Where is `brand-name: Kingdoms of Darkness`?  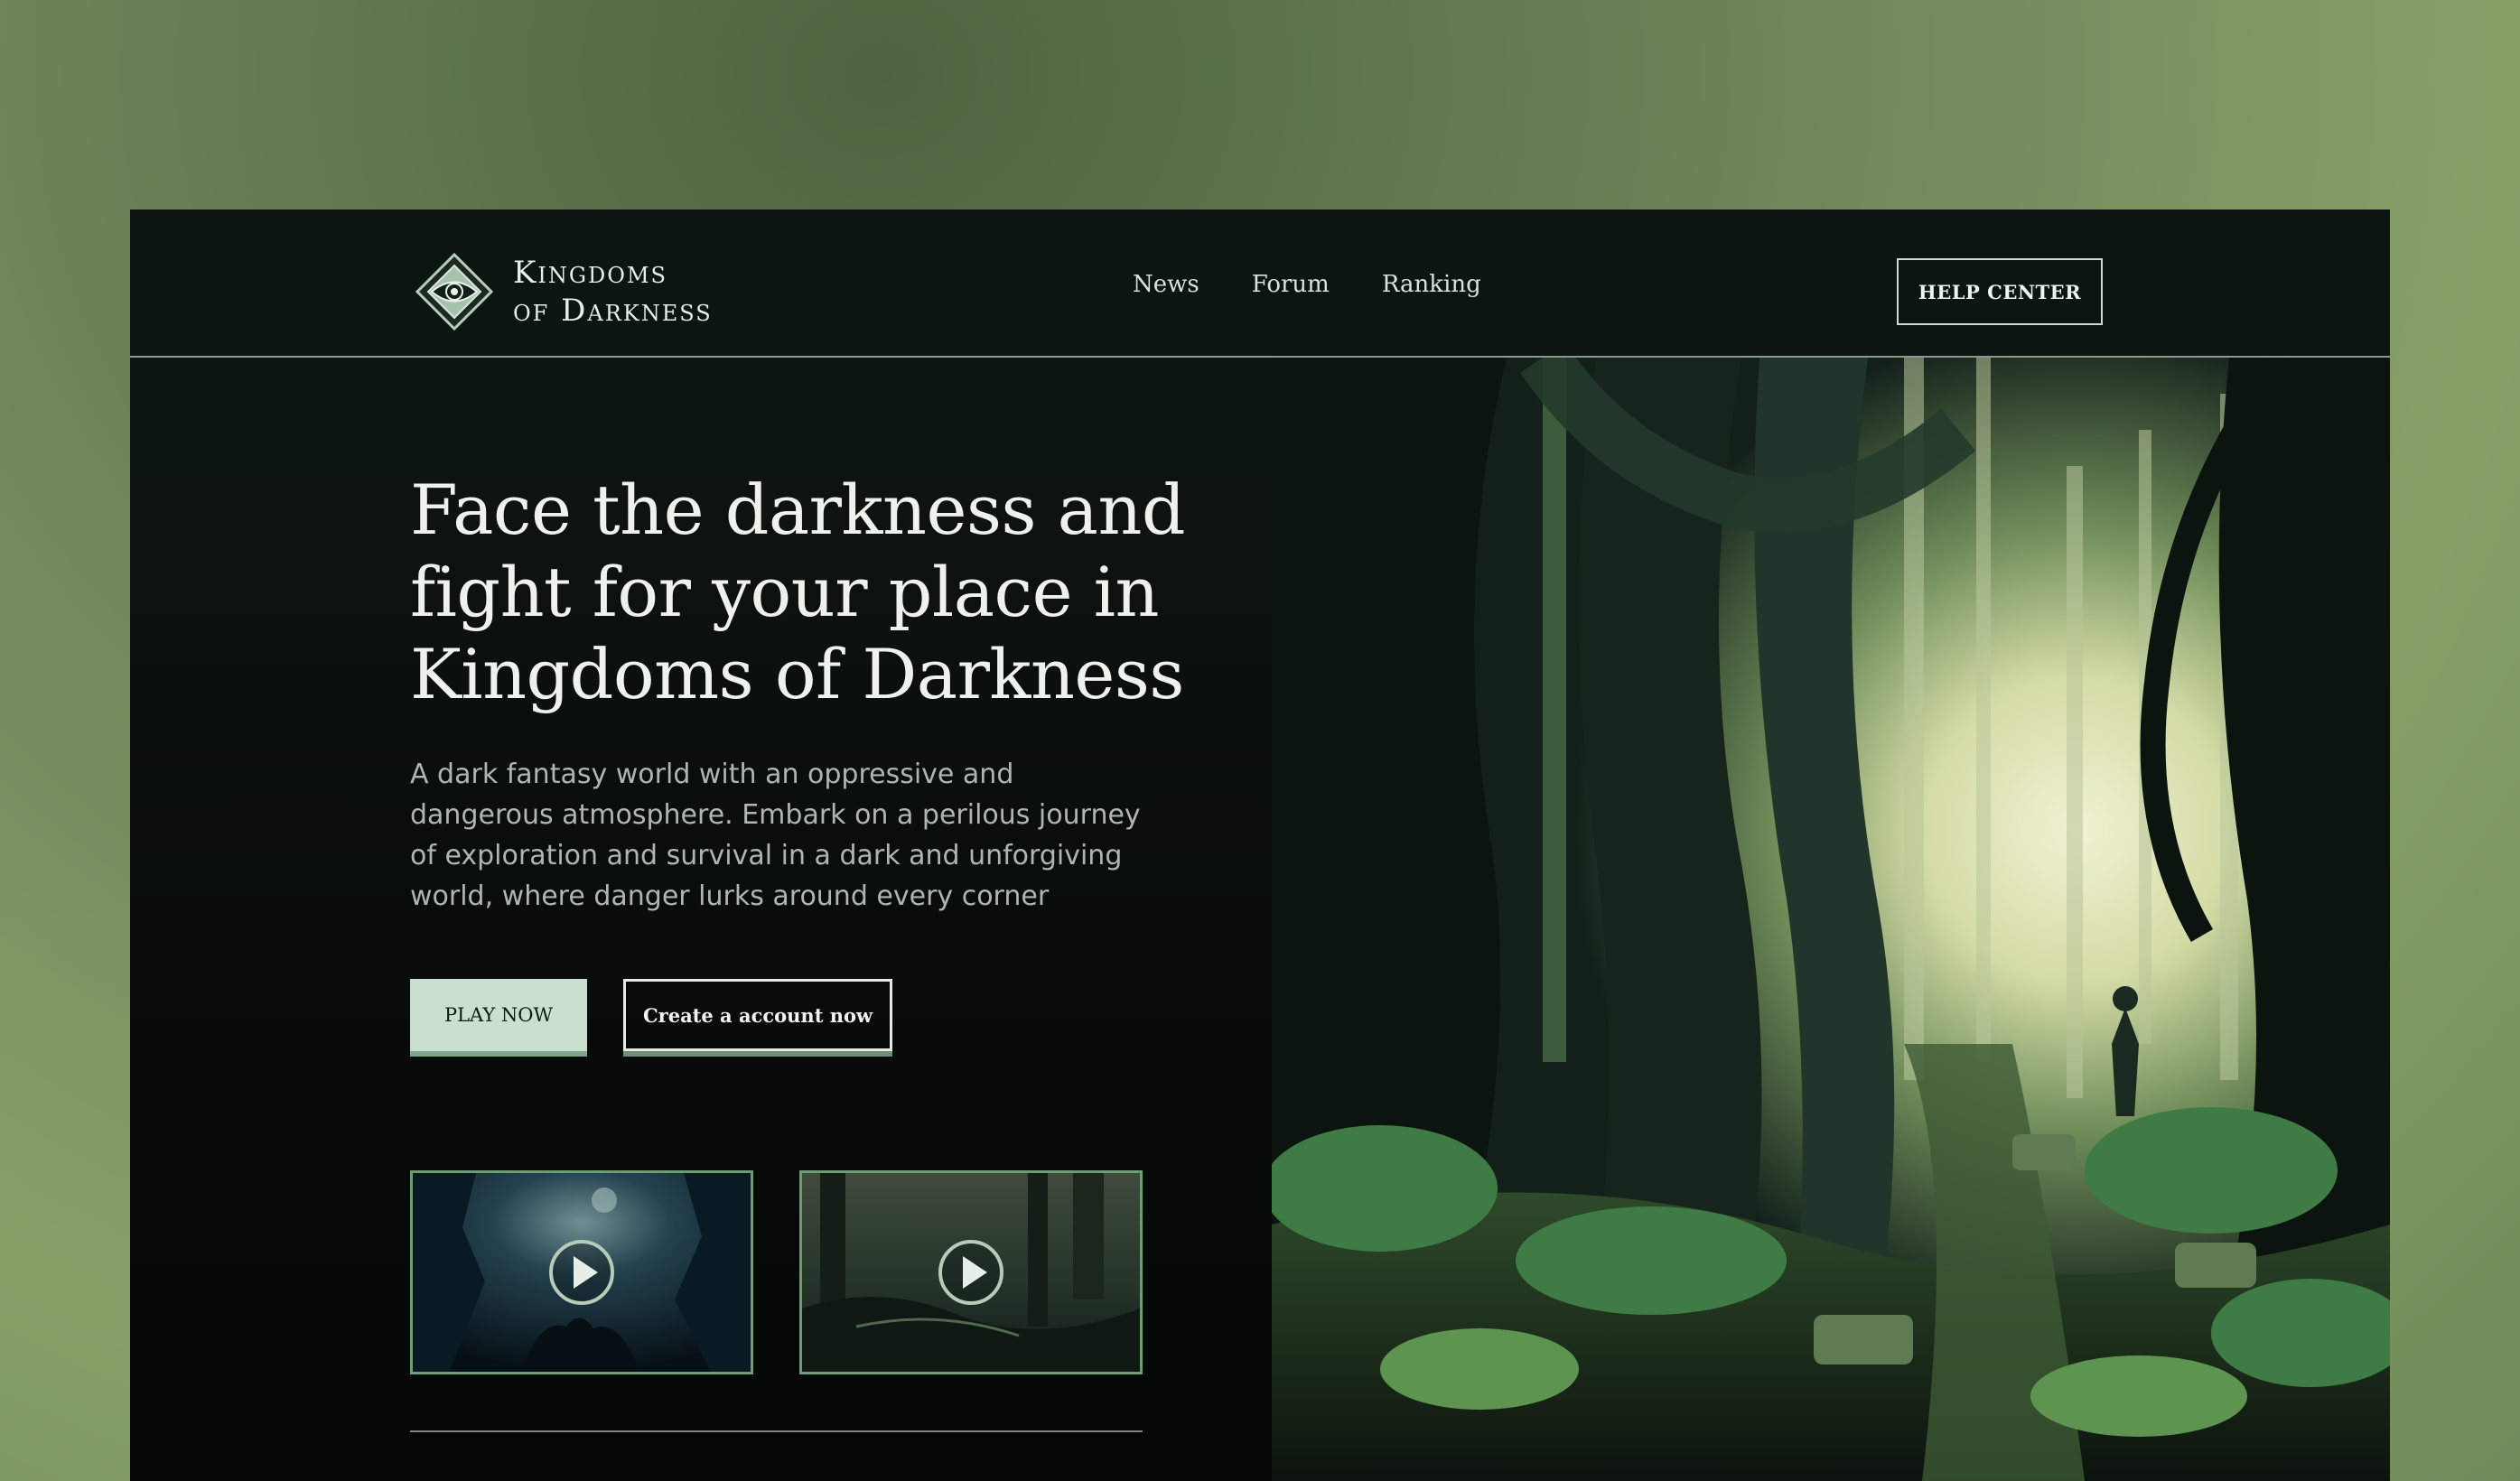
brand-name: Kingdoms of Darkness is located at coordinates (613, 292).